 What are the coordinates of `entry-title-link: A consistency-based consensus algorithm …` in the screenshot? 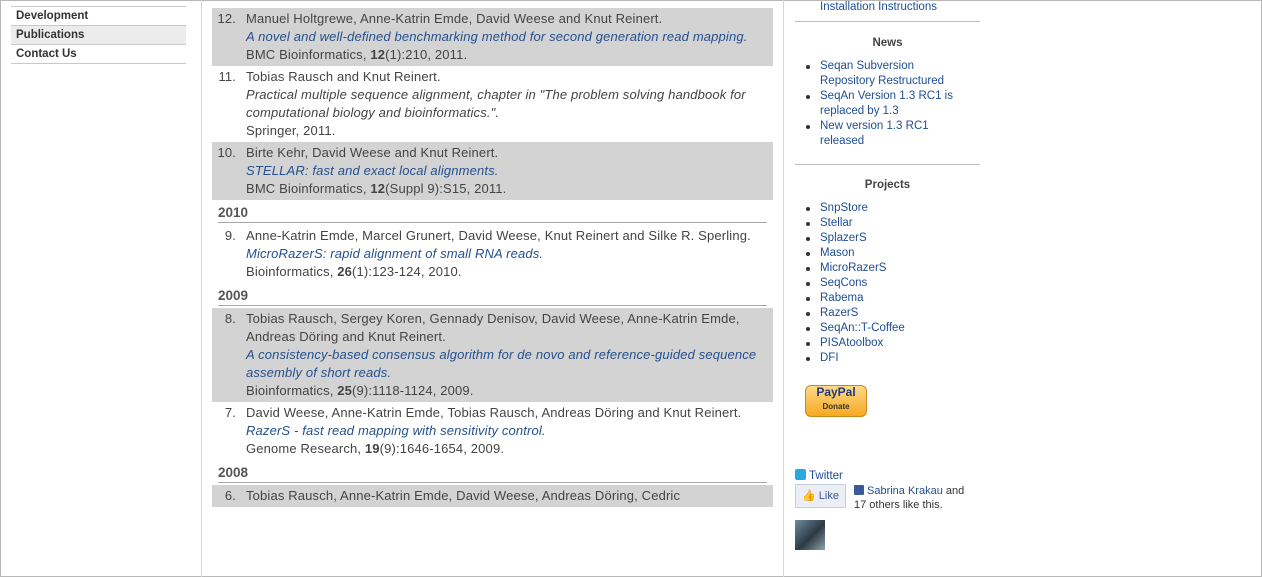 It's located at (504, 364).